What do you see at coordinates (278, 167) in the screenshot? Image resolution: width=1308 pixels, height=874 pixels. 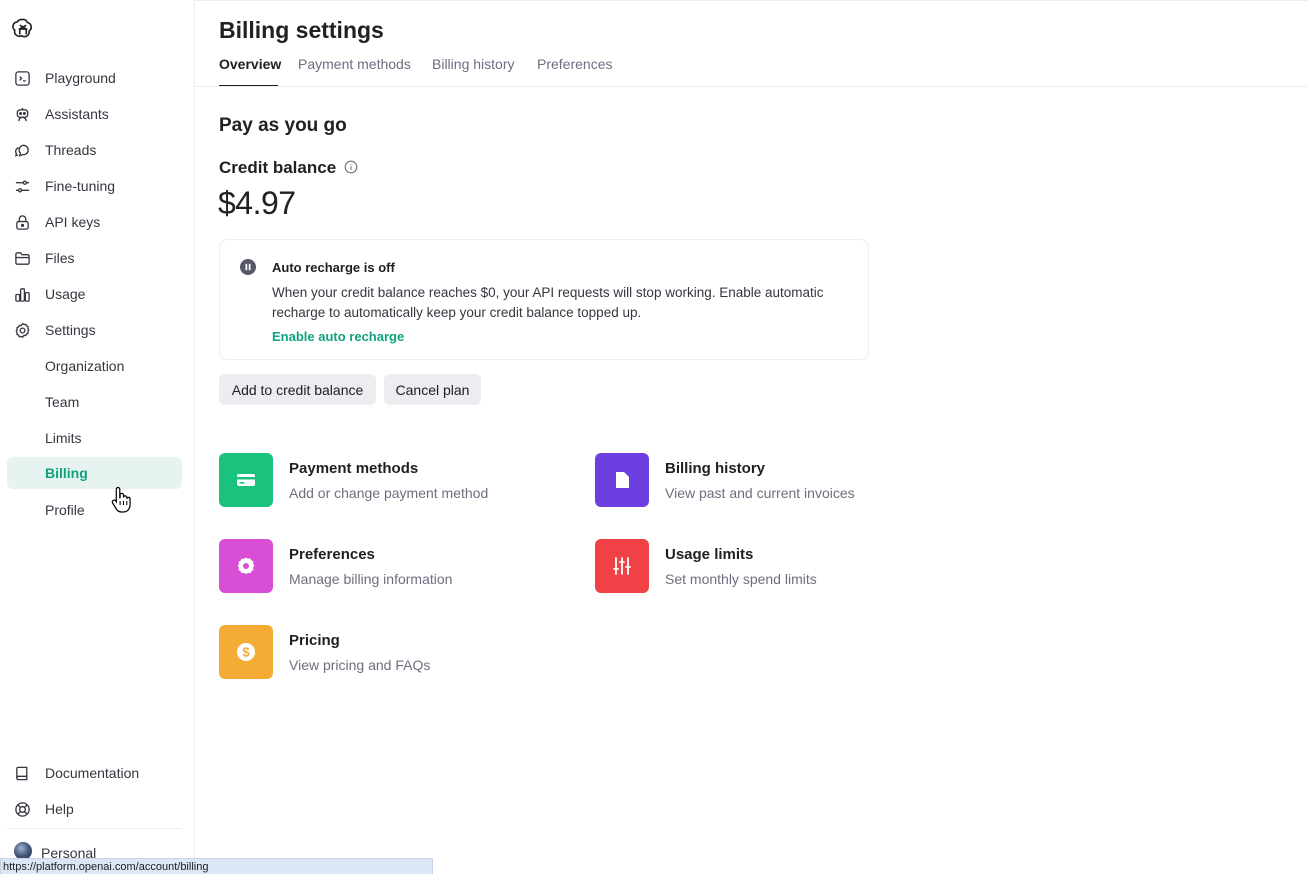 I see `credit-balance-label: Credit balance` at bounding box center [278, 167].